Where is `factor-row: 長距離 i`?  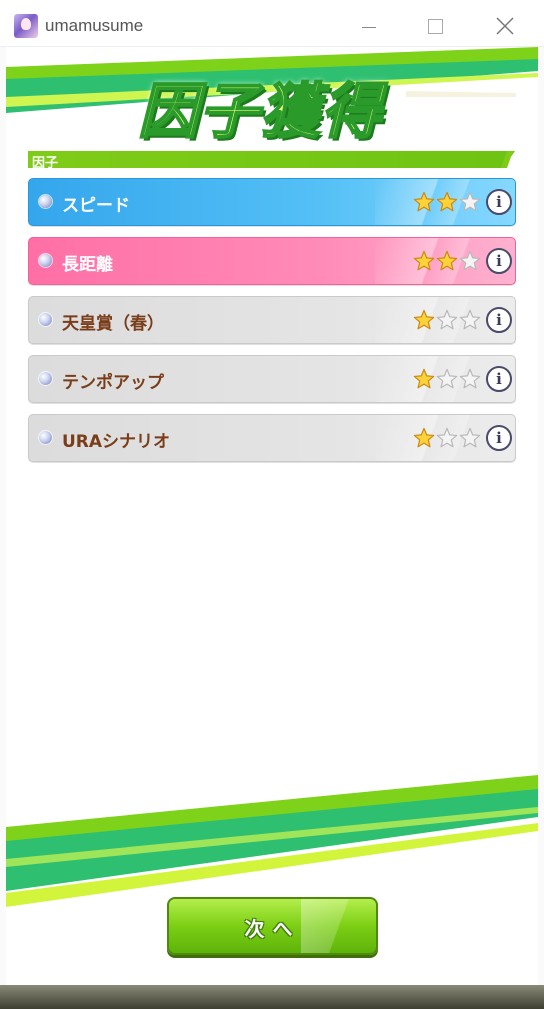 factor-row: 長距離 i is located at coordinates (272, 261).